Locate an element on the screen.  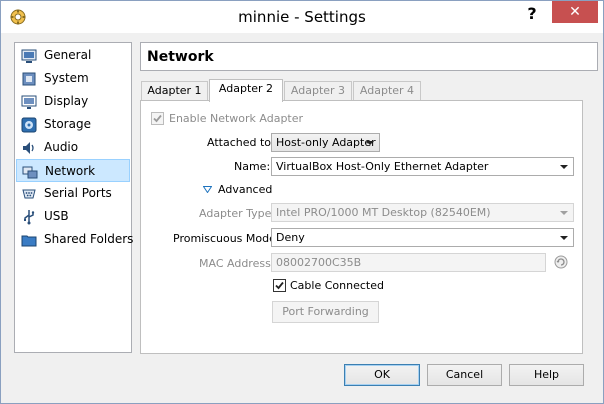
shared-folders-icon is located at coordinates (29, 241).